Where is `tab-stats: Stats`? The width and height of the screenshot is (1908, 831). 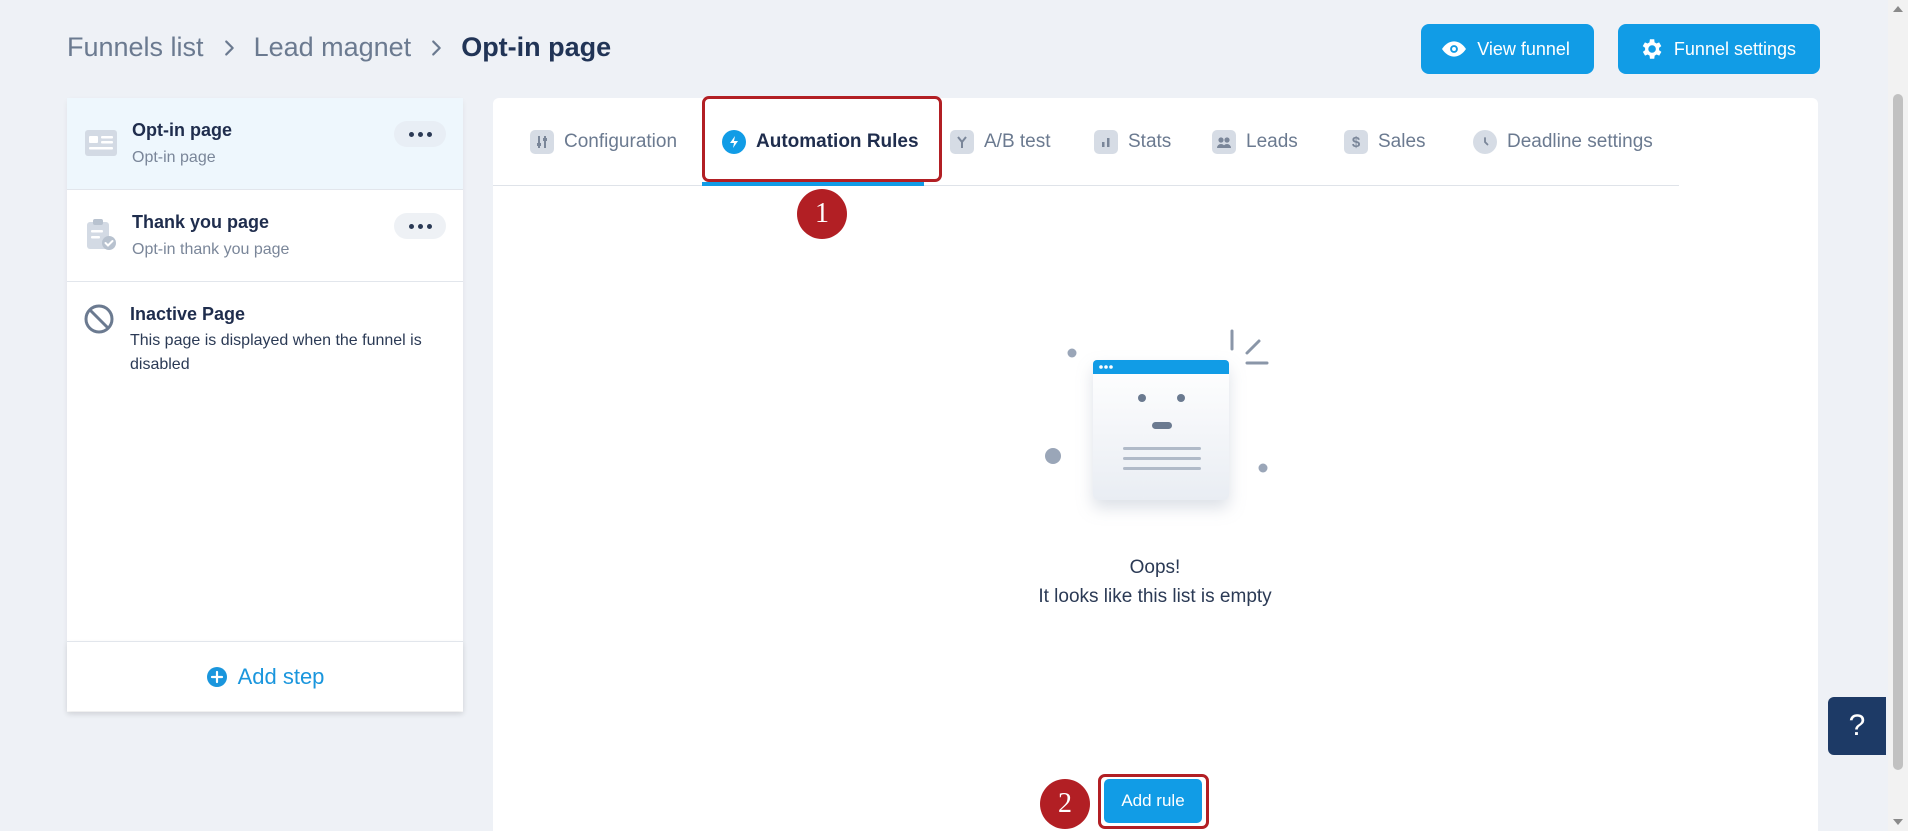
tab-stats: Stats is located at coordinates (1132, 142).